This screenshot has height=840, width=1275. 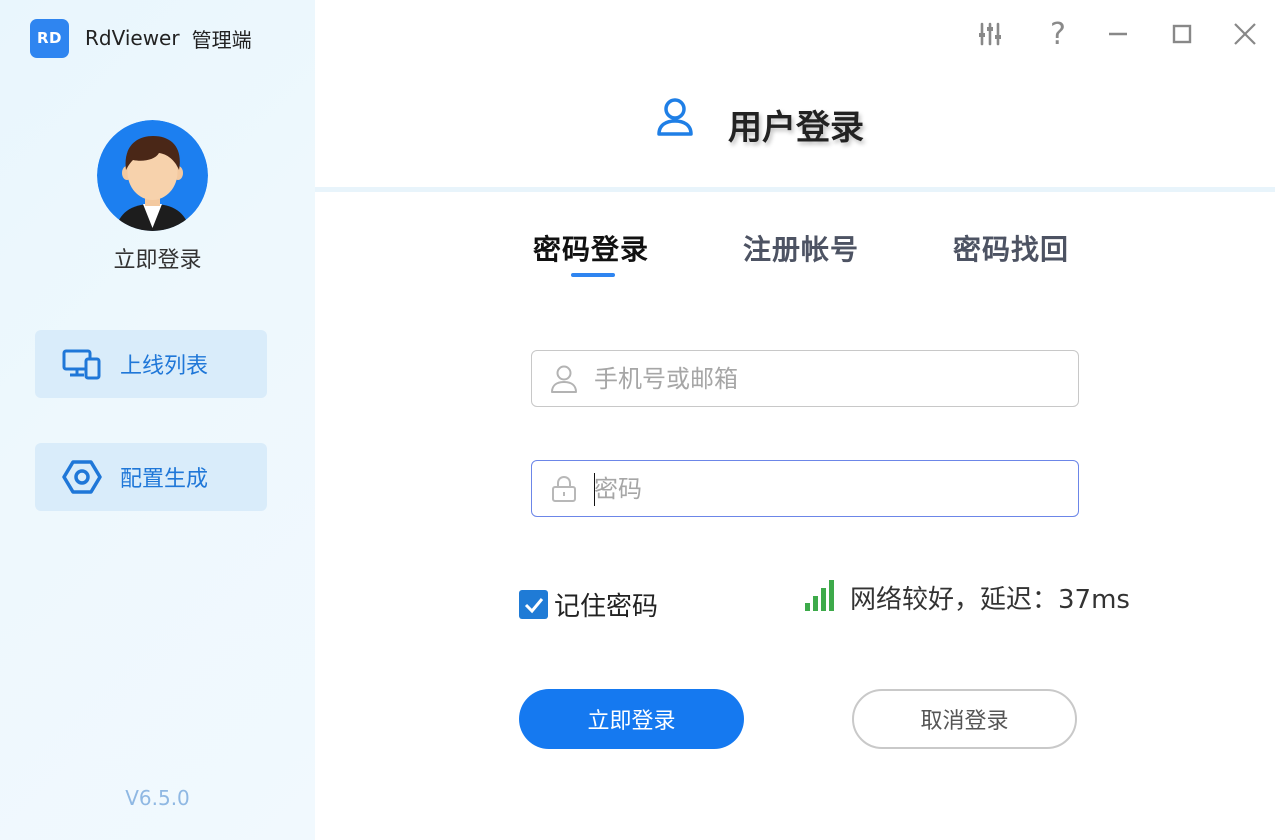 I want to click on user-outline-icon, so click(x=564, y=379).